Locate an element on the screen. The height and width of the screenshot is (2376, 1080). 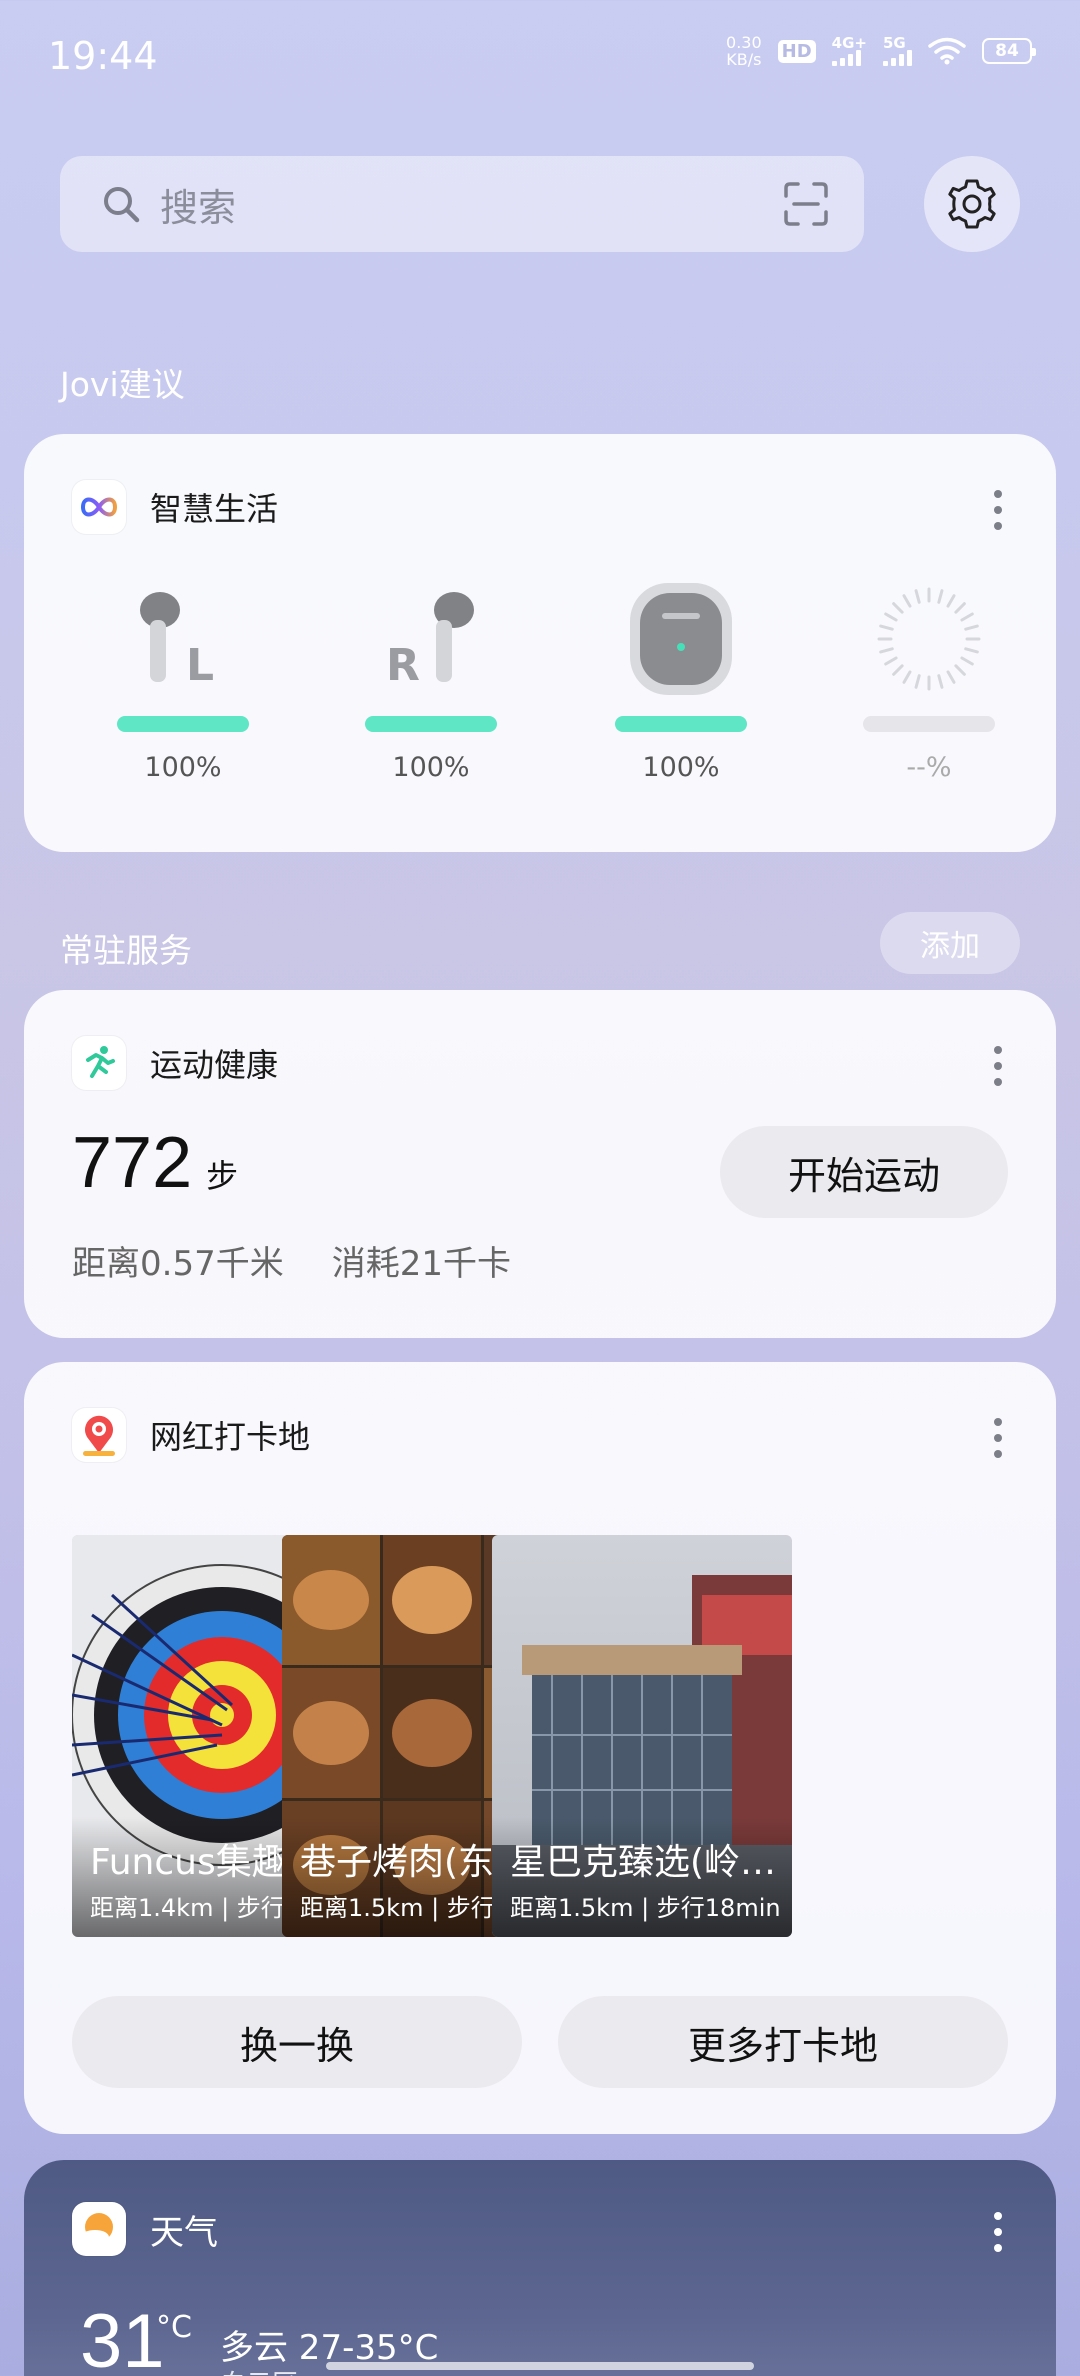
infinity-icon is located at coordinates (99, 507).